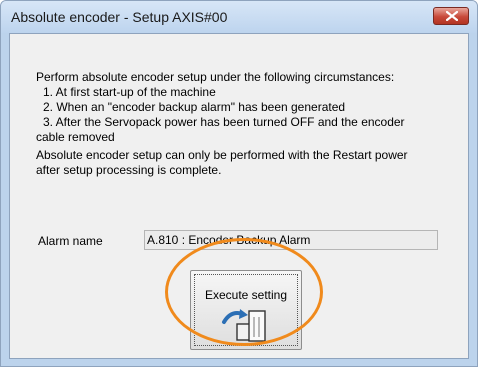 This screenshot has width=478, height=367. Describe the element at coordinates (244, 325) in the screenshot. I see `encoder-setup-icon` at that location.